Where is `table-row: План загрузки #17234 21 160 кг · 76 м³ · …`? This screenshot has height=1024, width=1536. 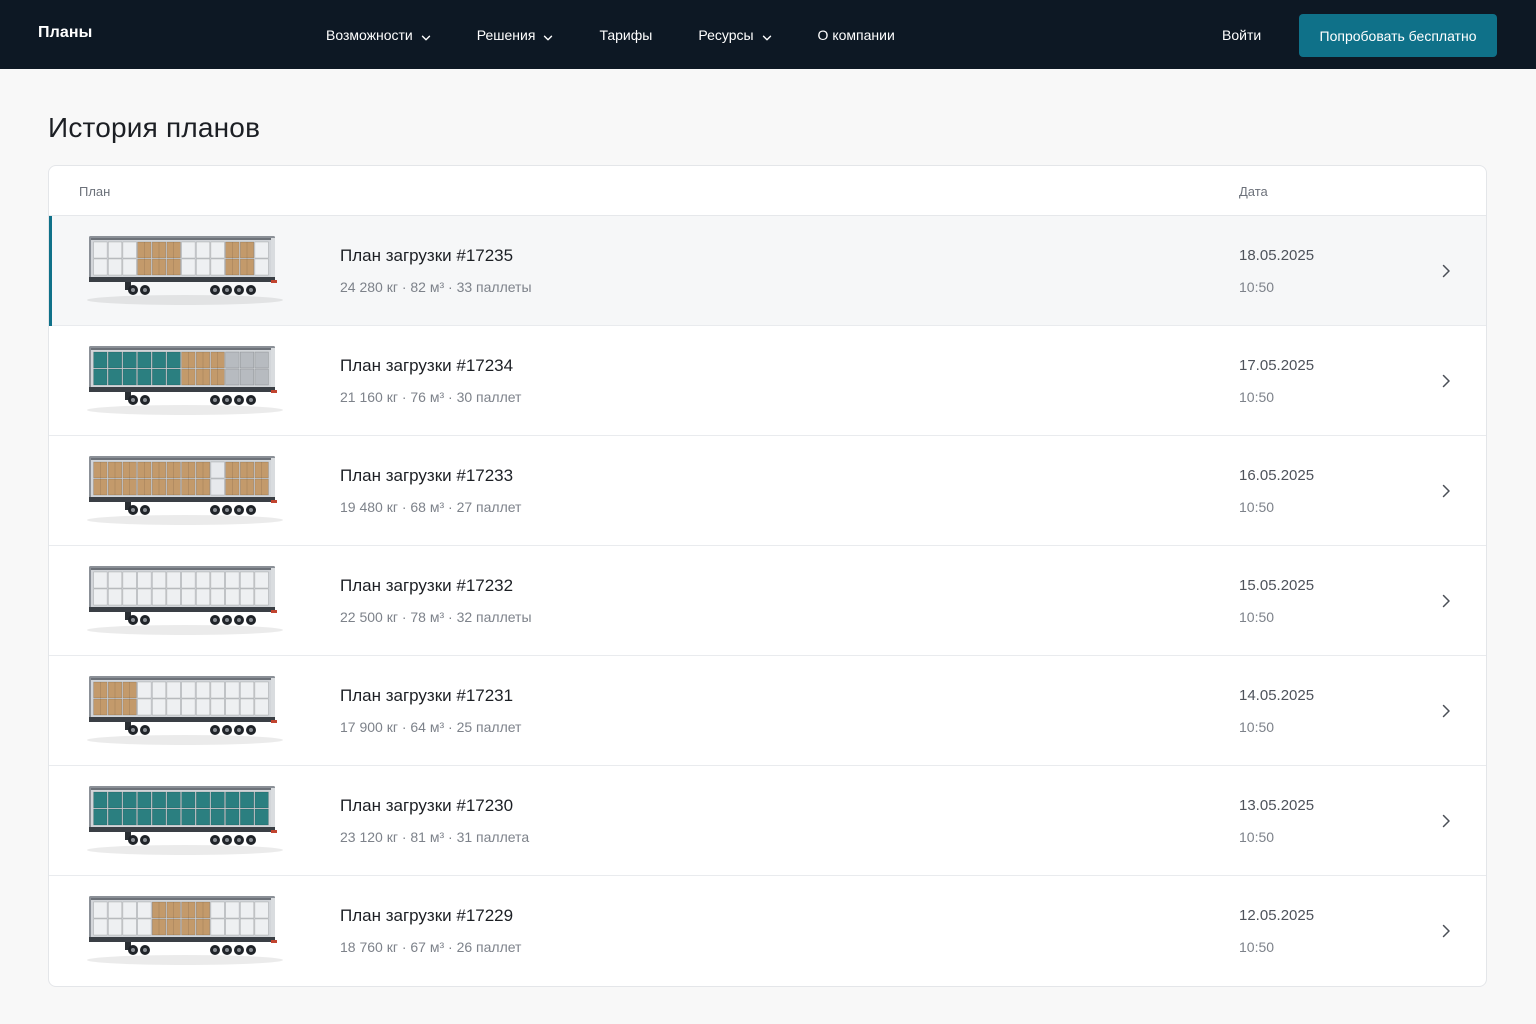
table-row: План загрузки #17234 21 160 кг · 76 м³ · … is located at coordinates (767, 381).